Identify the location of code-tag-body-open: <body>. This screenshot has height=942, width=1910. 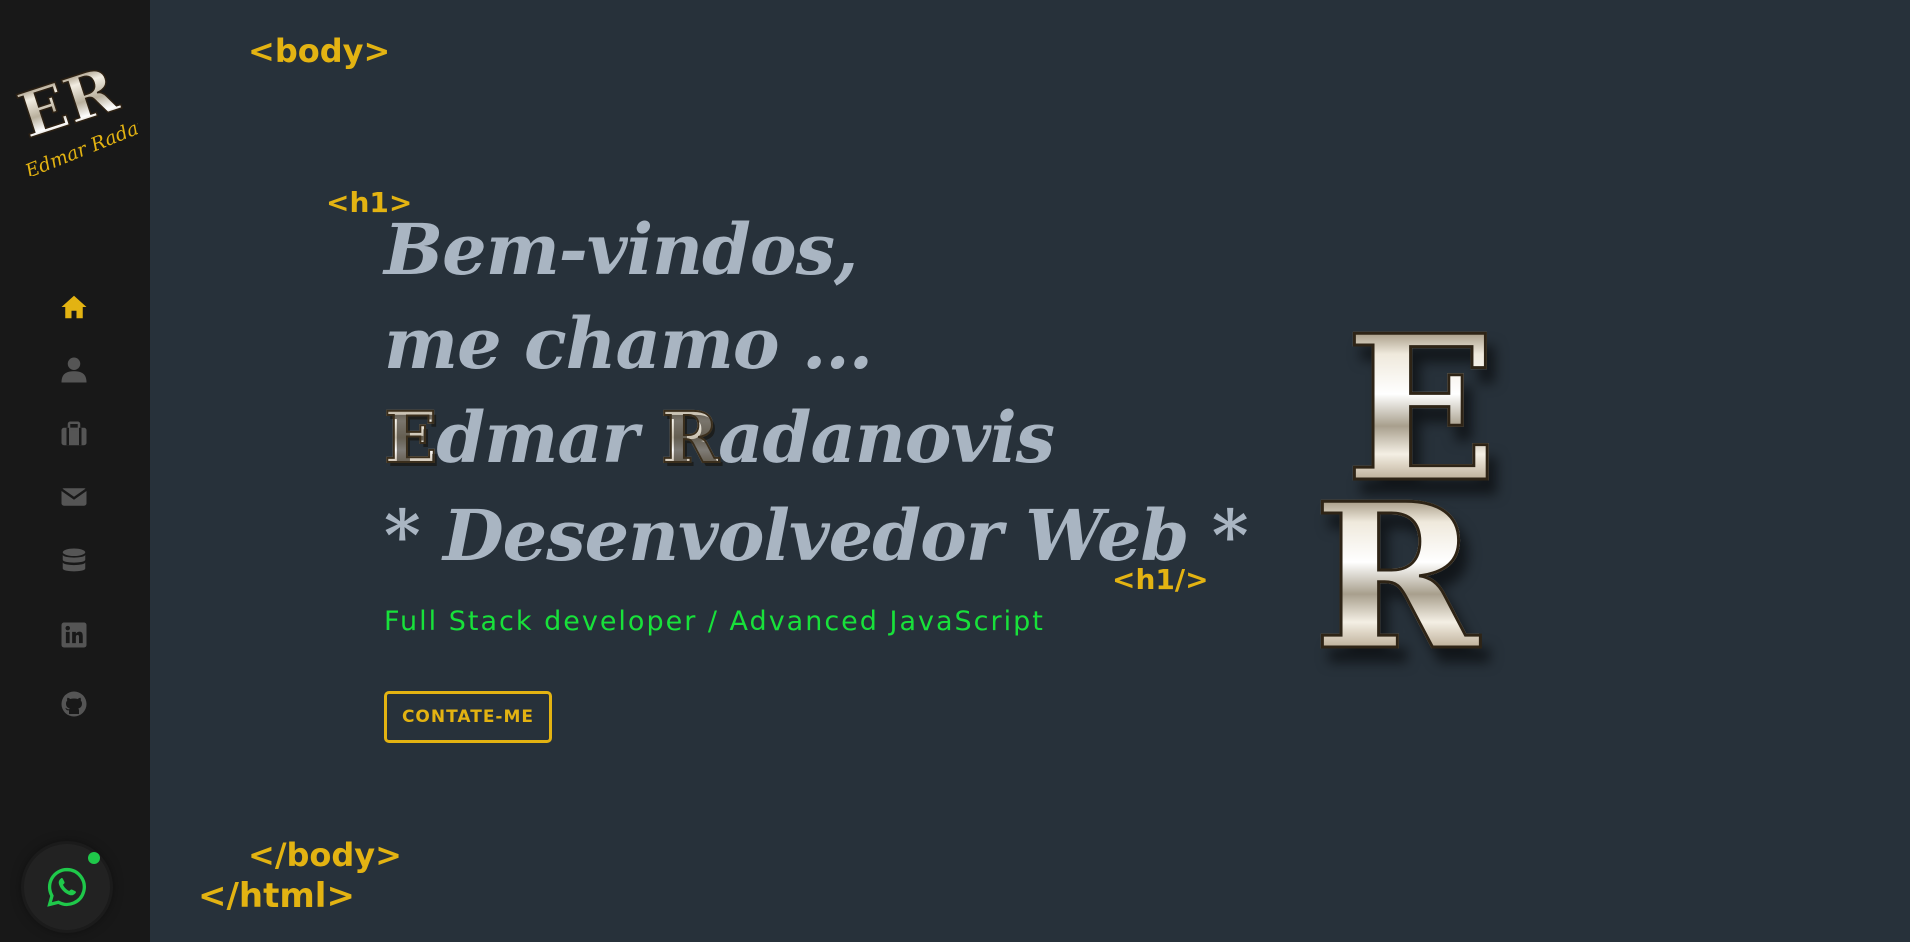
(319, 51).